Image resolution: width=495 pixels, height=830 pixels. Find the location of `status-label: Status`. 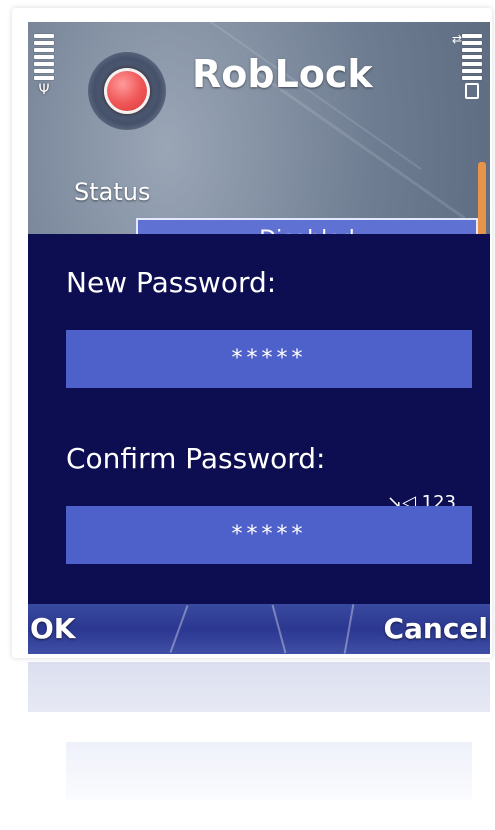

status-label: Status is located at coordinates (112, 192).